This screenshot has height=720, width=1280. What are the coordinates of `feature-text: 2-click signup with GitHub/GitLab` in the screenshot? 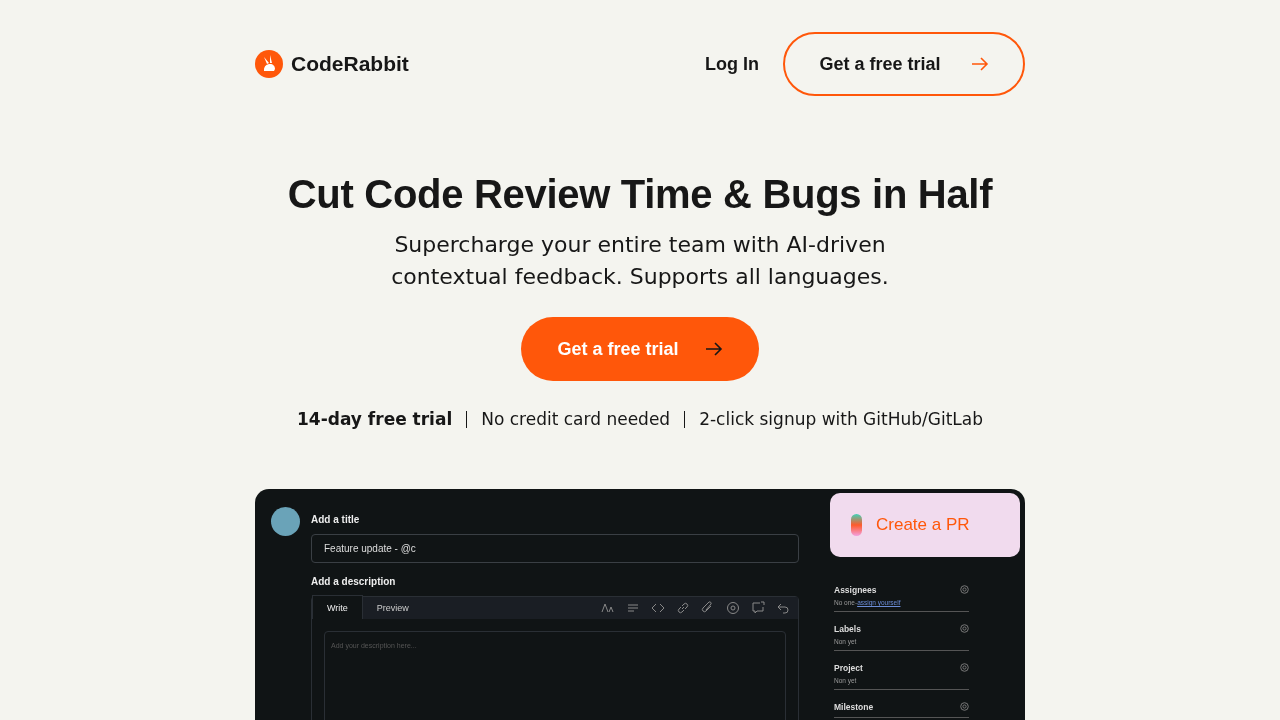 It's located at (841, 419).